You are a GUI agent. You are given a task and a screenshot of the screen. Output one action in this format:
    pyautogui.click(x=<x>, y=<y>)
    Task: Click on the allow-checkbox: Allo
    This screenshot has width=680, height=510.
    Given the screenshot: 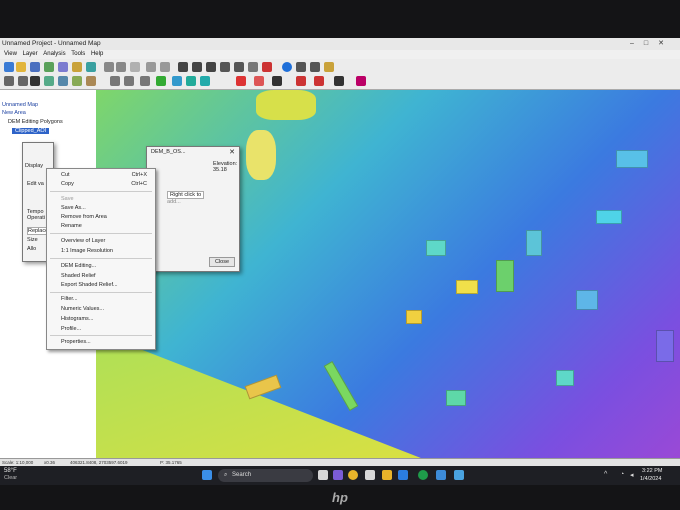 What is the action you would take?
    pyautogui.click(x=31, y=249)
    